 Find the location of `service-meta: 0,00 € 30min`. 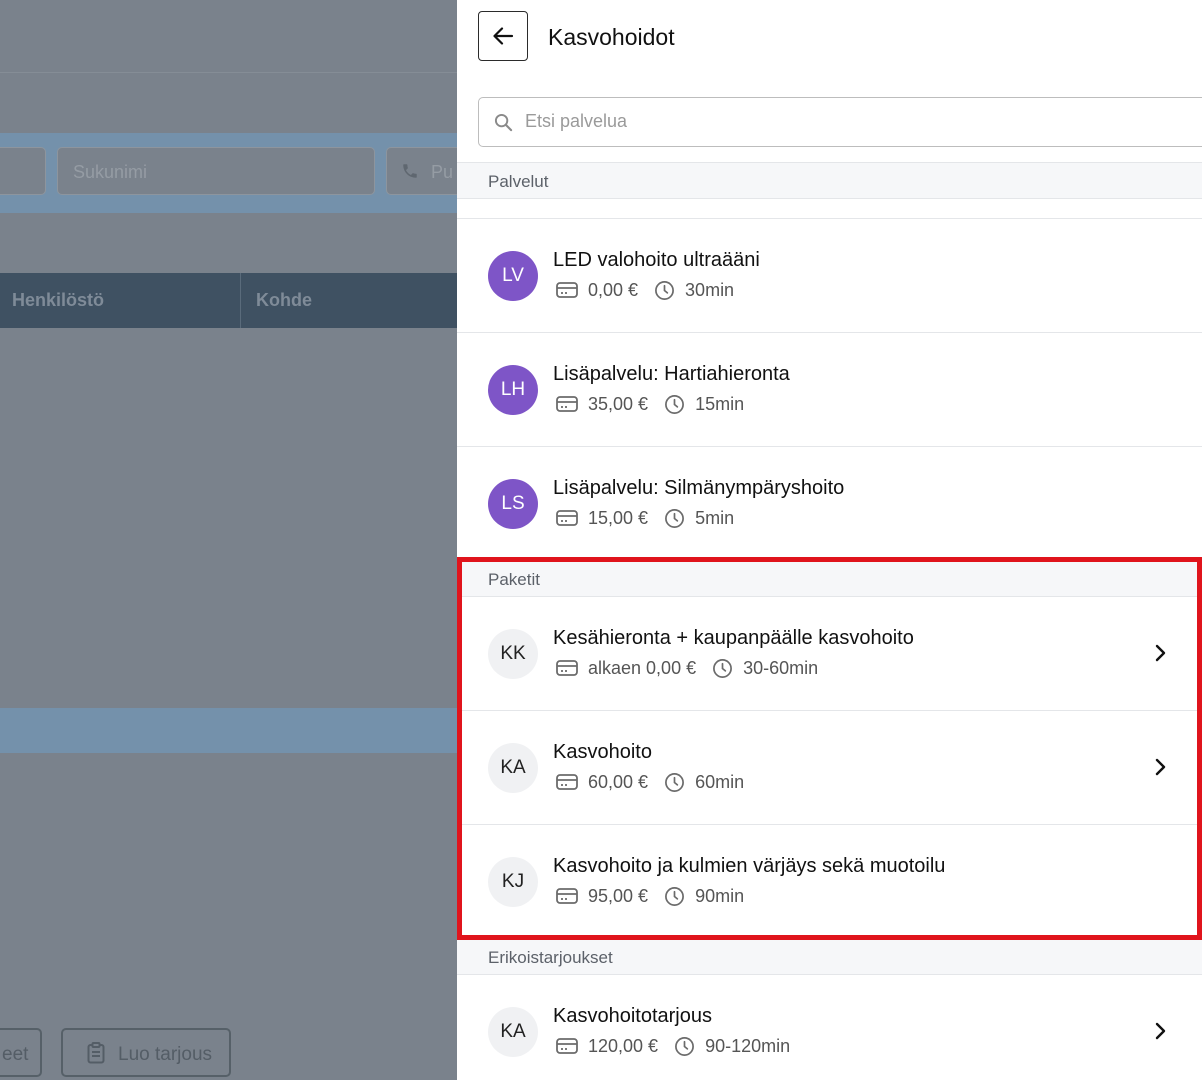

service-meta: 0,00 € 30min is located at coordinates (645, 290).